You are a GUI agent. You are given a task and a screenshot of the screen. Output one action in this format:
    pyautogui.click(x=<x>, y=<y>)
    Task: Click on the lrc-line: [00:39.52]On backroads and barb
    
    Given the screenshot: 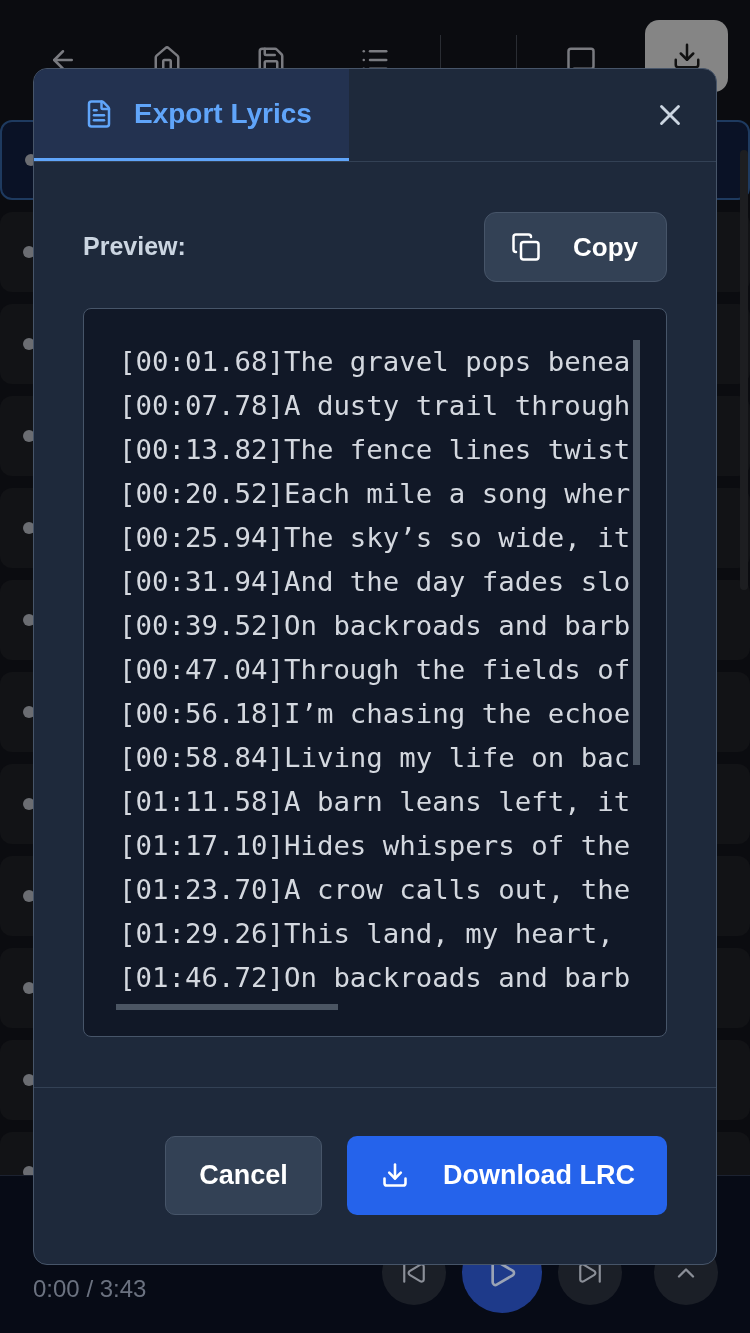 What is the action you would take?
    pyautogui.click(x=375, y=626)
    